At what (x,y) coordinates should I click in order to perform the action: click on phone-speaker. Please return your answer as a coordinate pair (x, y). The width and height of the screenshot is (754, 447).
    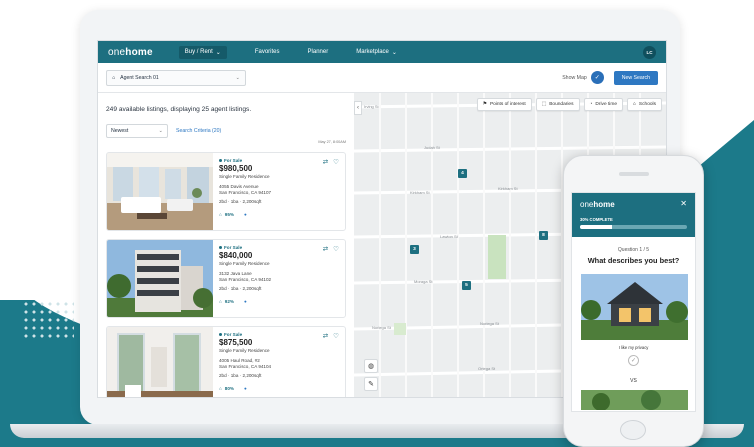
    Looking at the image, I should click on (634, 174).